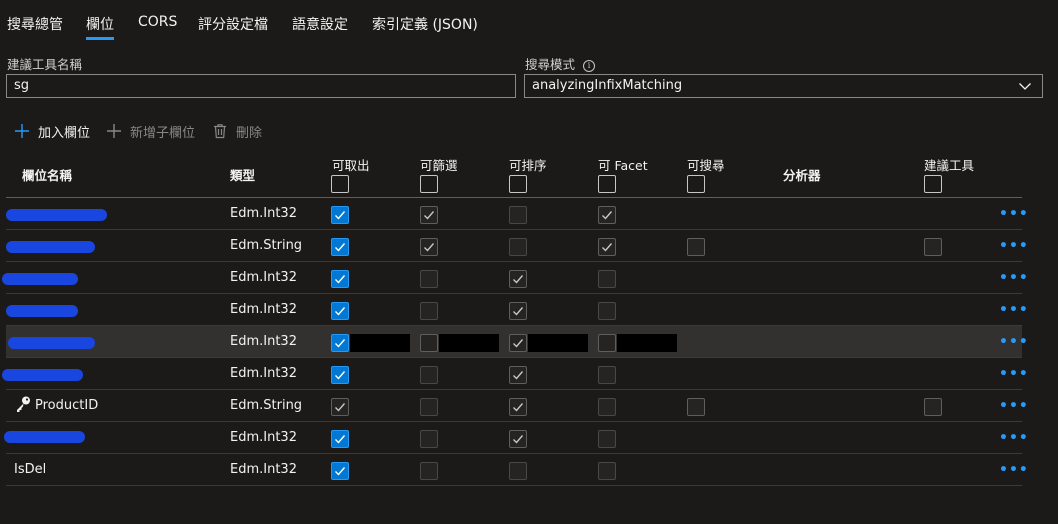  Describe the element at coordinates (242, 174) in the screenshot. I see `column-header-type: 類型` at that location.